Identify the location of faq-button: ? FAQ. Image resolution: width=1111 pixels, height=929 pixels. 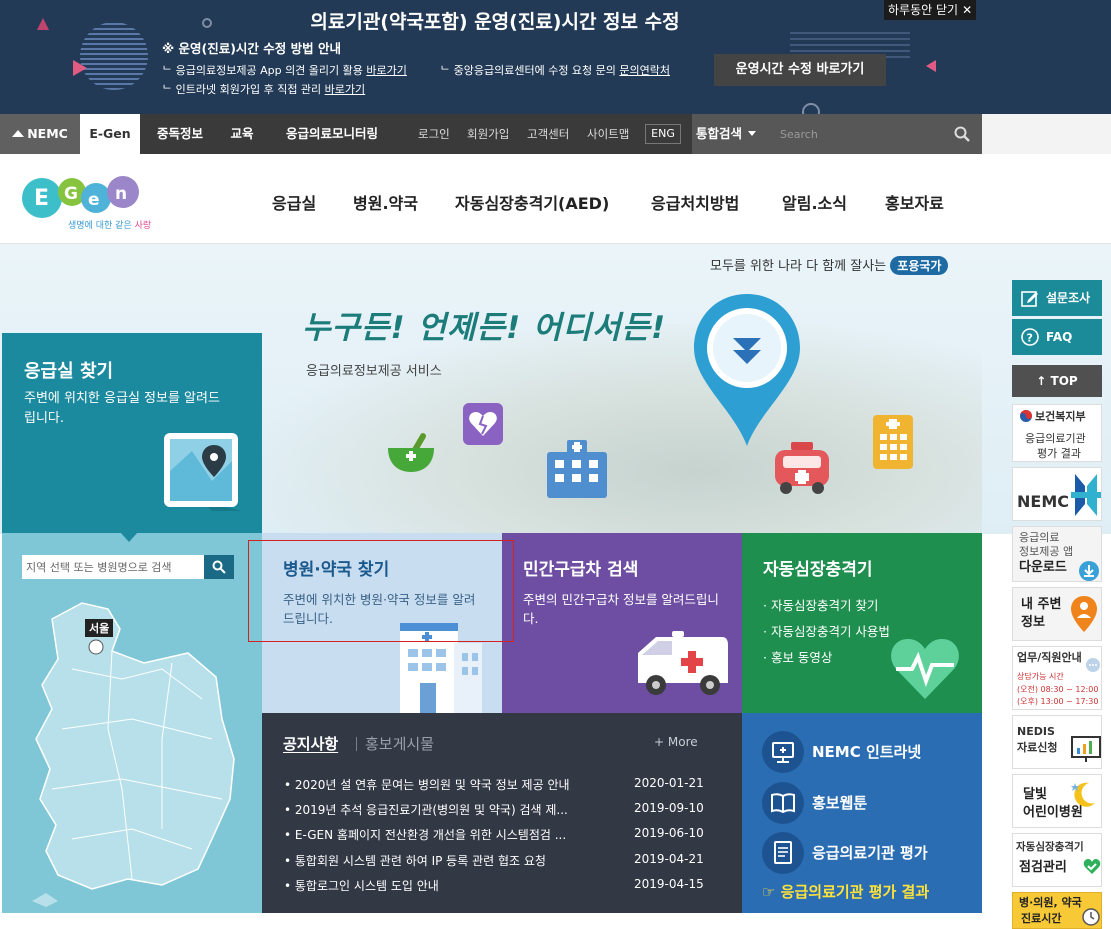
(1057, 337).